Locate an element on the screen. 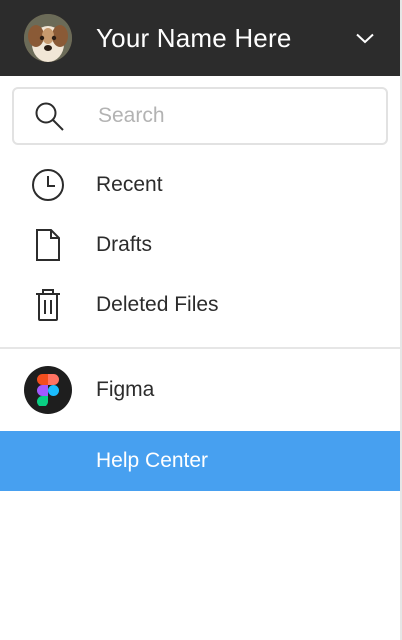 The image size is (402, 640). nav-item-label: Drafts is located at coordinates (124, 244).